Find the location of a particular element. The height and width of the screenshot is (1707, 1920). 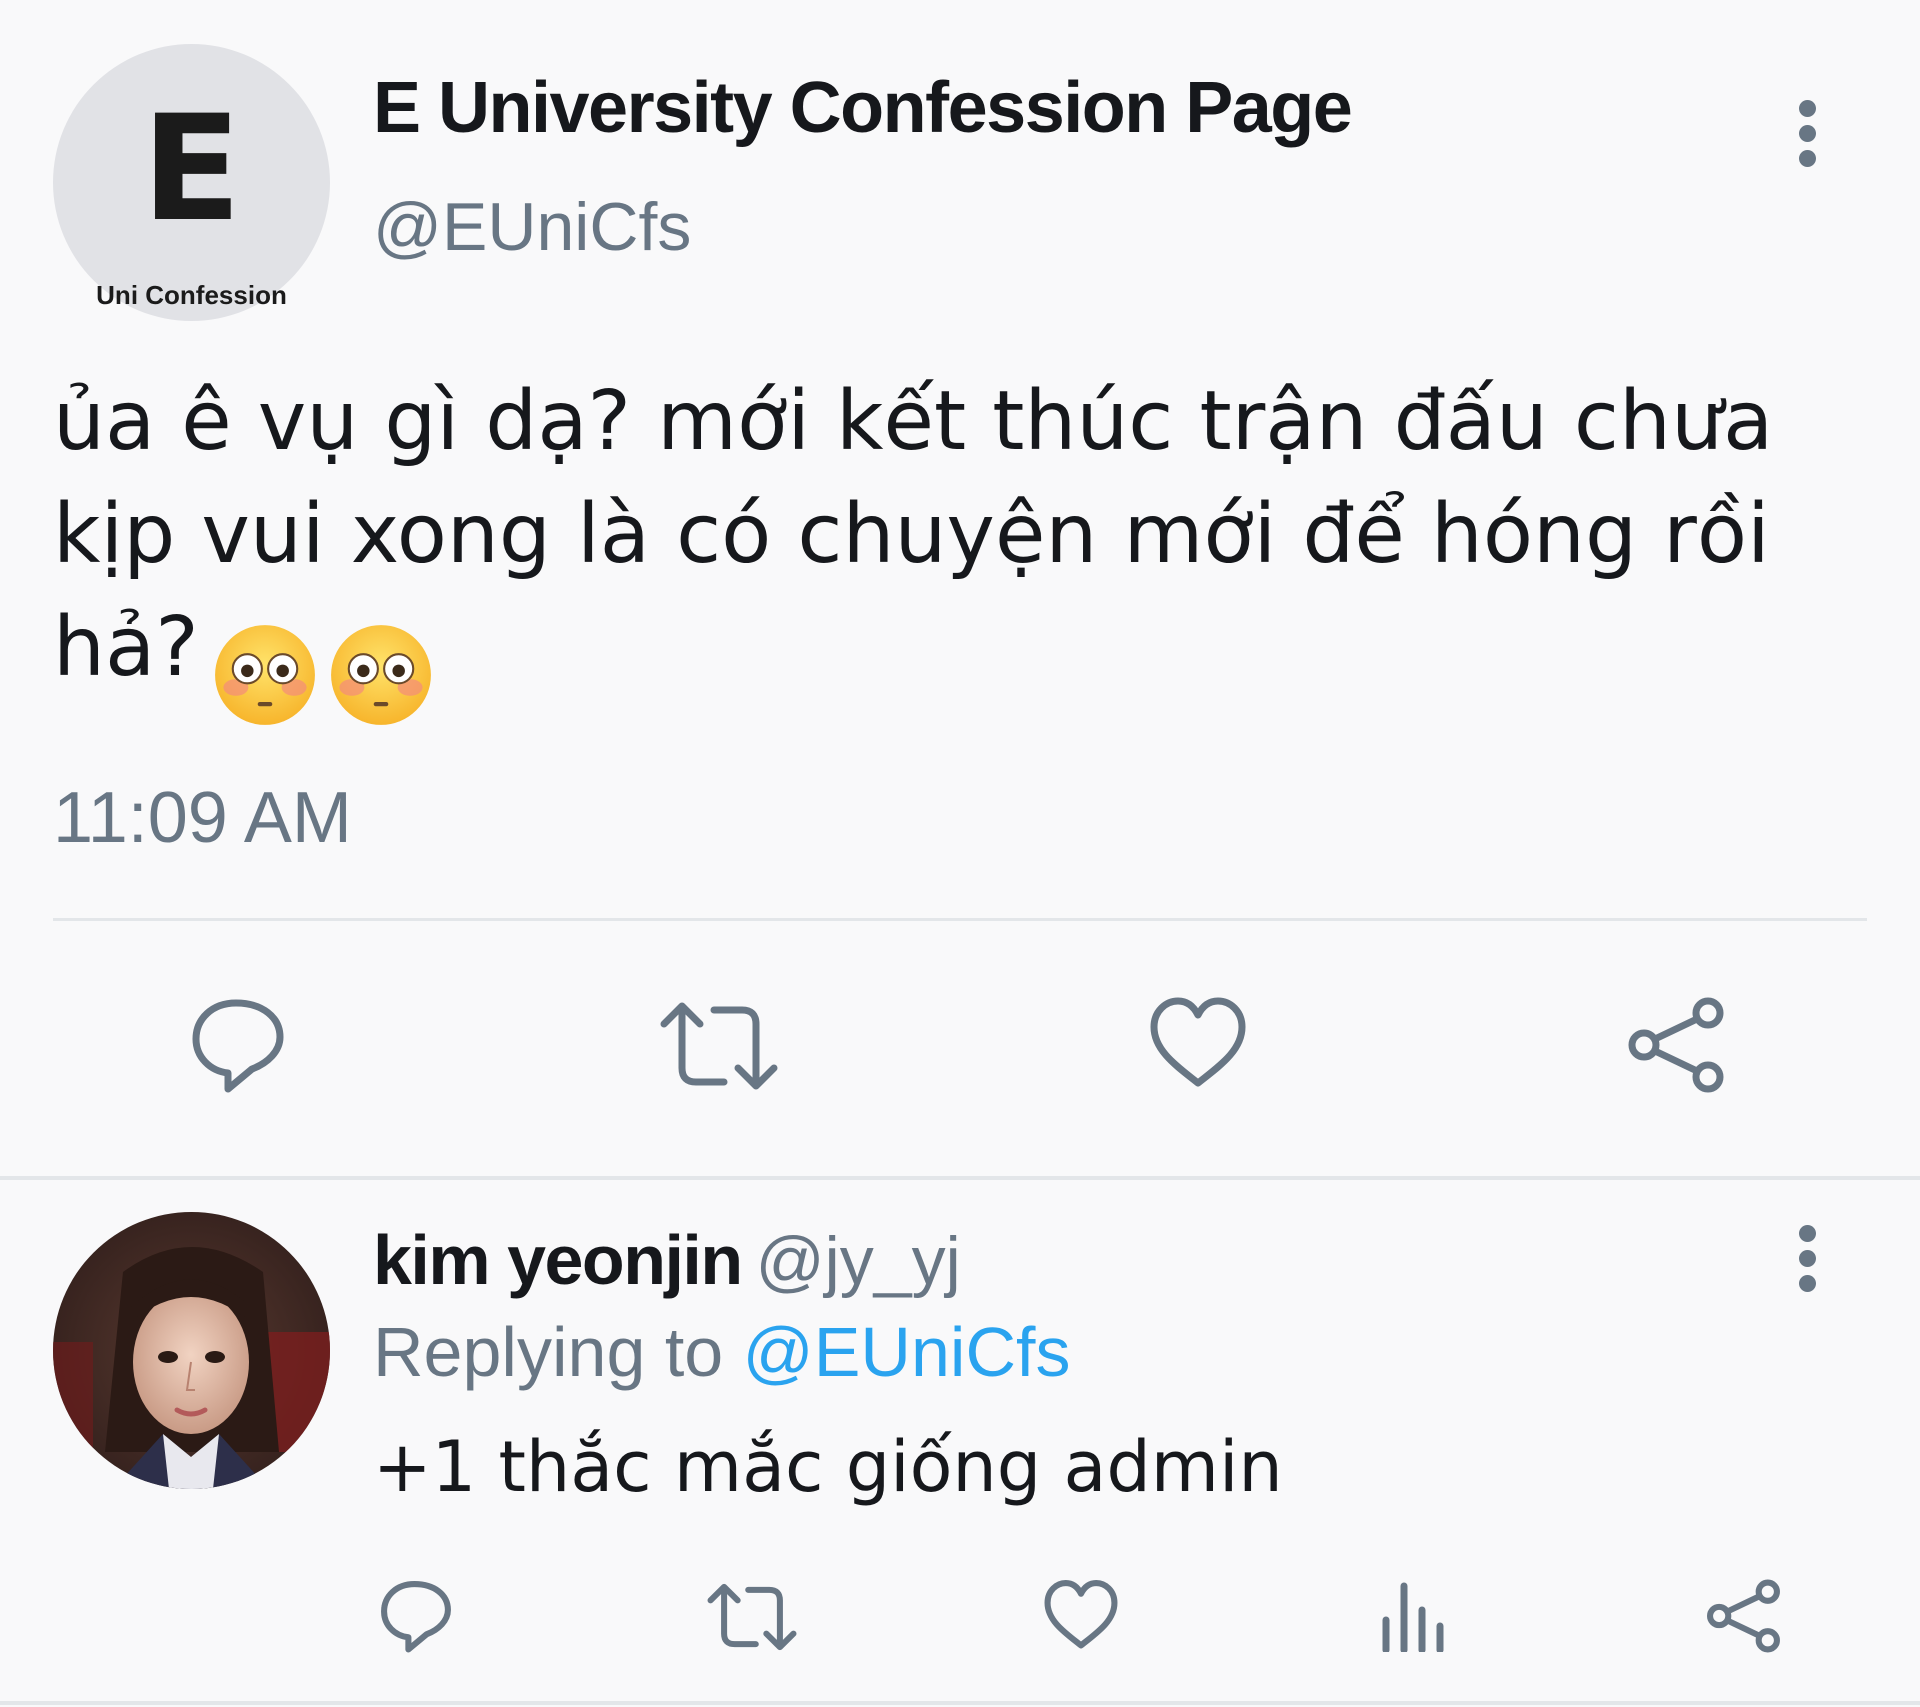

main-display-name: E University Confession Page is located at coordinates (863, 108).